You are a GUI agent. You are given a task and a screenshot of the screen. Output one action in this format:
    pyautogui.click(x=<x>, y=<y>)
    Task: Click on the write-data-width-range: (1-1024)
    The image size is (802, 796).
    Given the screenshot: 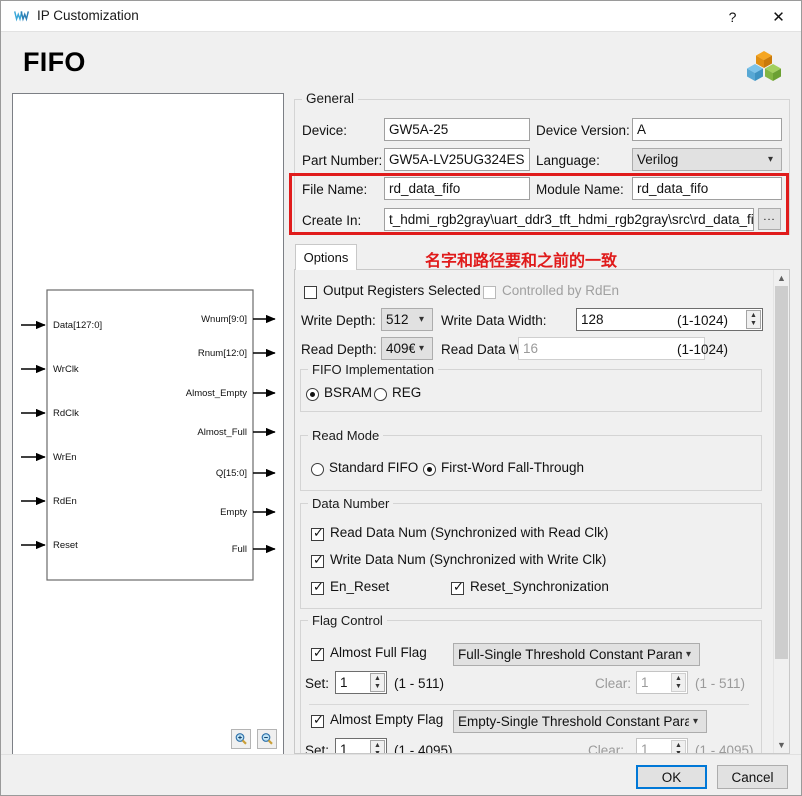 What is the action you would take?
    pyautogui.click(x=703, y=320)
    